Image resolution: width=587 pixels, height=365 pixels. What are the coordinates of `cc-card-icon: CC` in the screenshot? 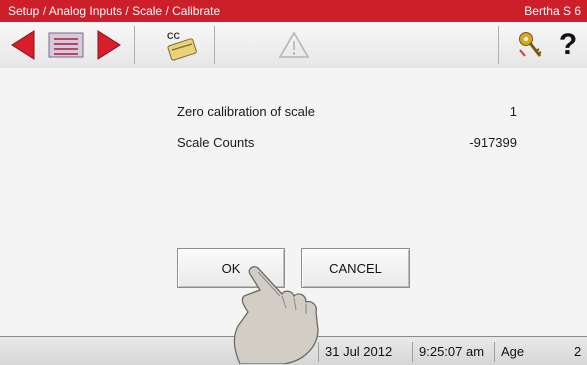 It's located at (182, 46).